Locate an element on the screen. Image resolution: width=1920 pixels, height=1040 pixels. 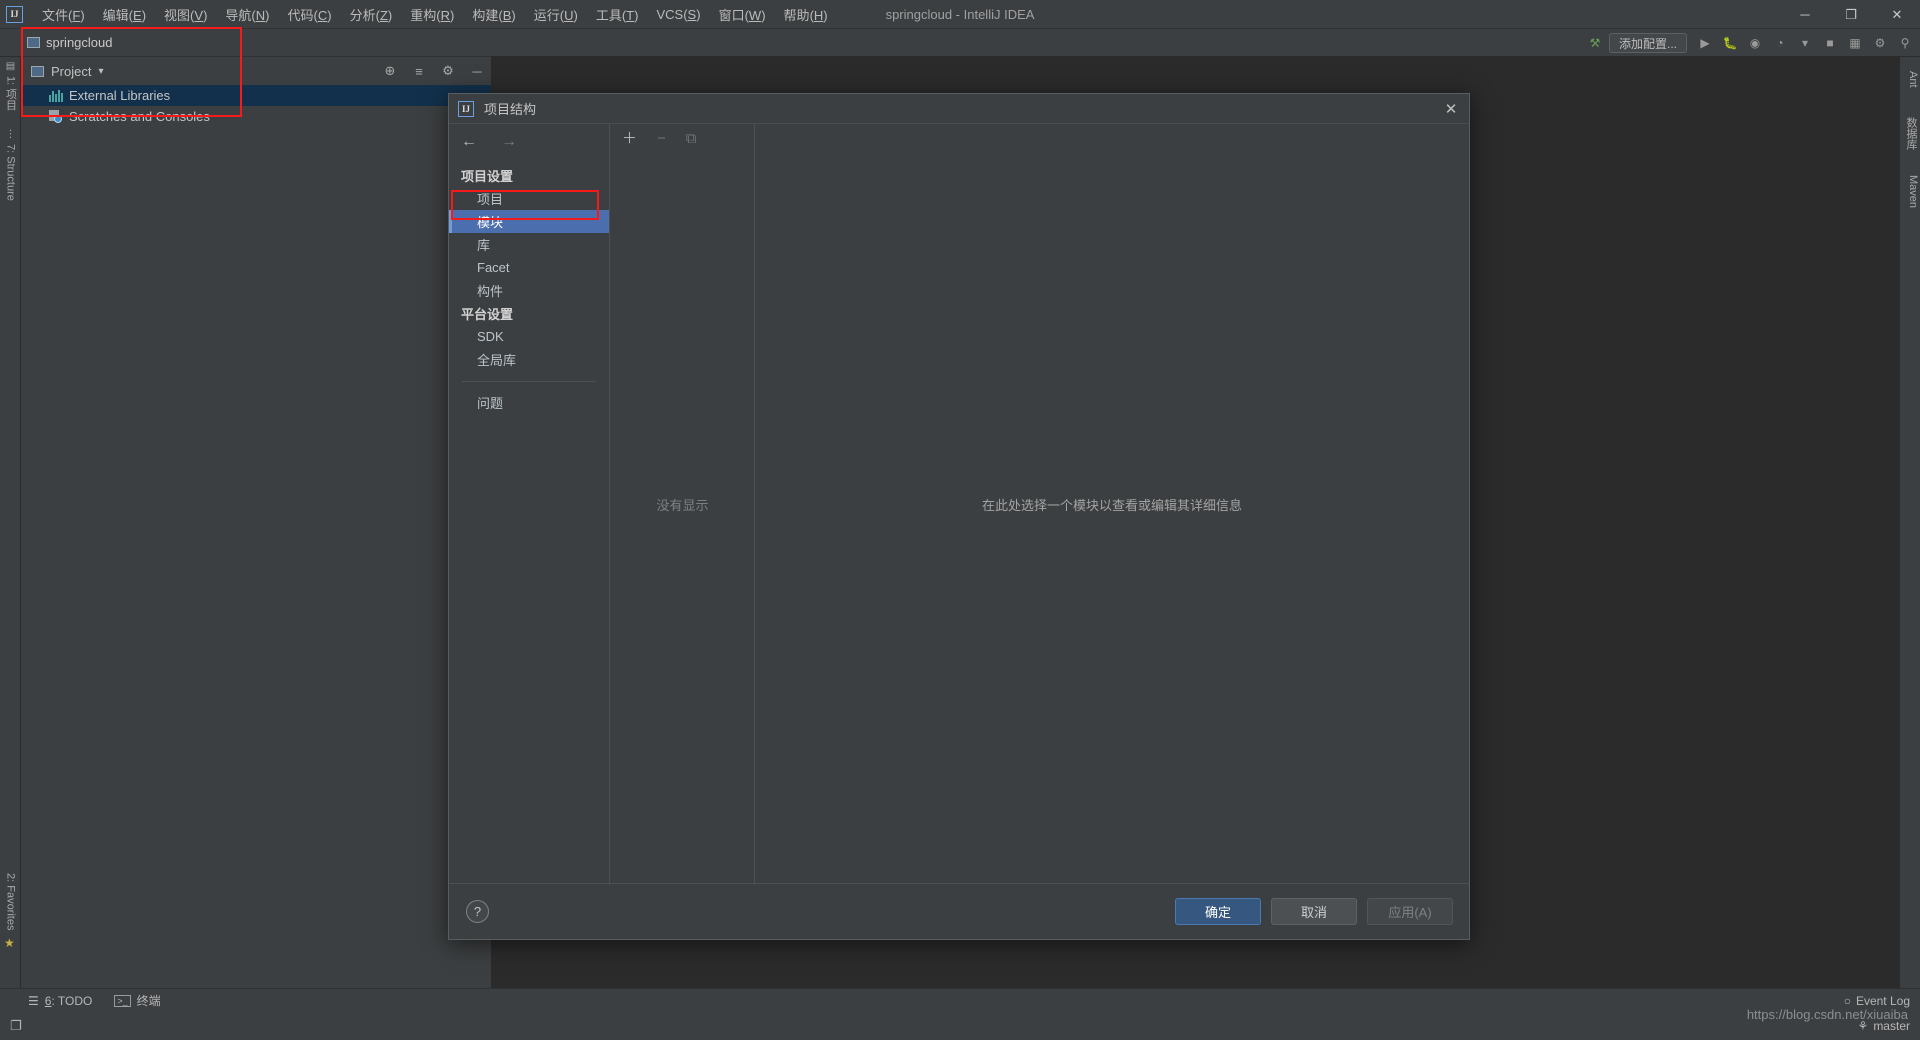
modules-list-empty-text: 没有显示 is located at coordinates (682, 505).